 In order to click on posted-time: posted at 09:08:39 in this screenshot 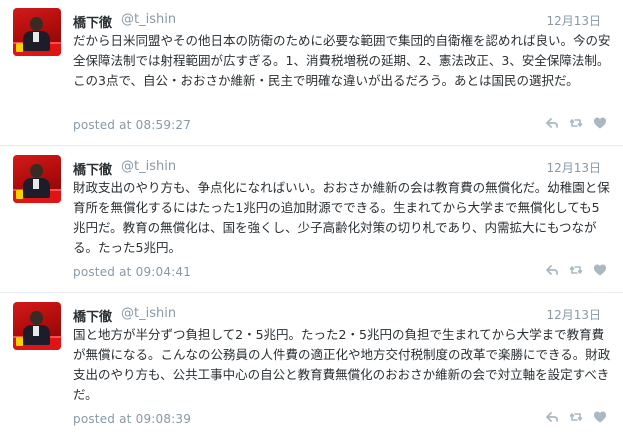, I will do `click(132, 419)`.